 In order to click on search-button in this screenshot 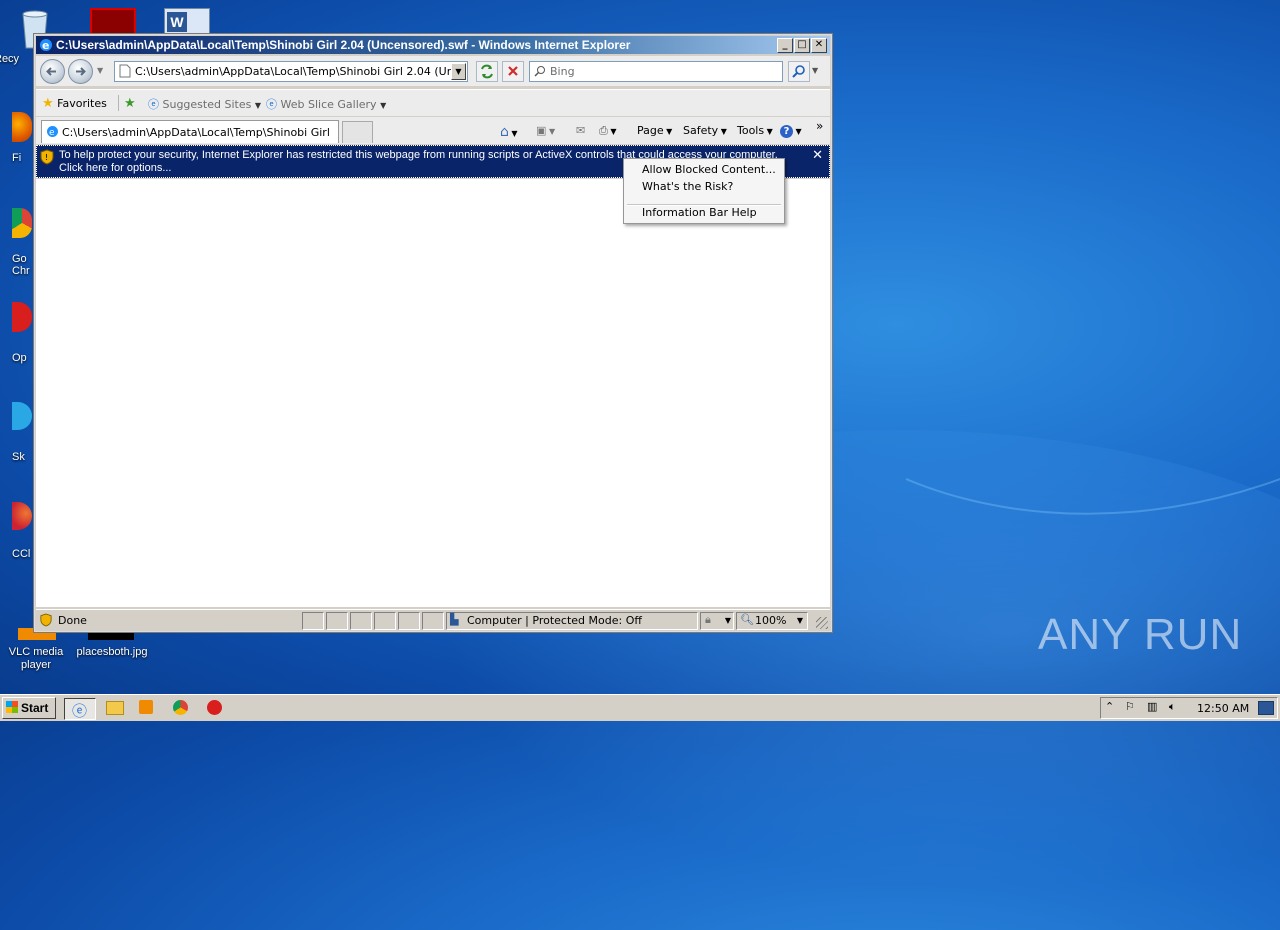, I will do `click(799, 71)`.